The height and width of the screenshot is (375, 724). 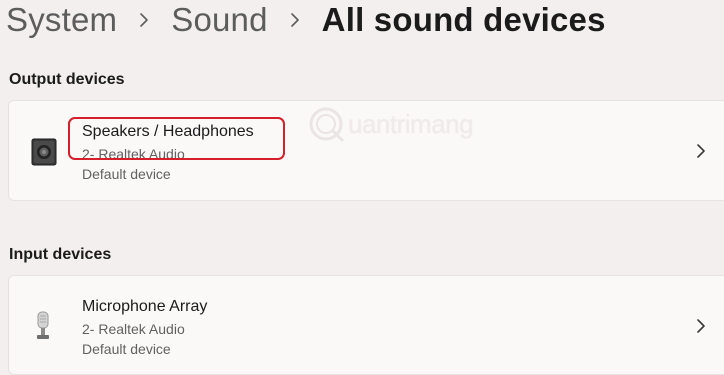 I want to click on microphone-icon, so click(x=43, y=326).